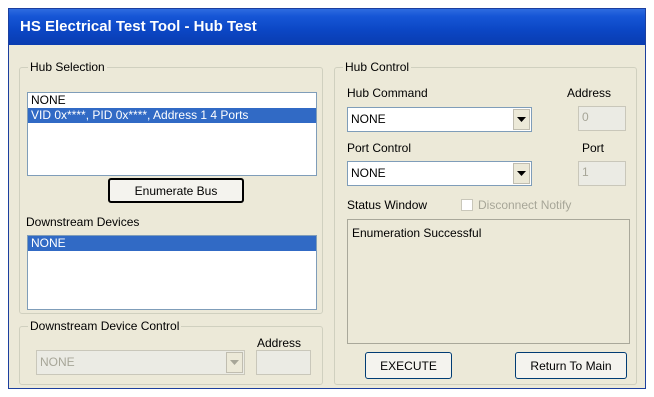  I want to click on hub-selection-legend: Hub Selection, so click(67, 67).